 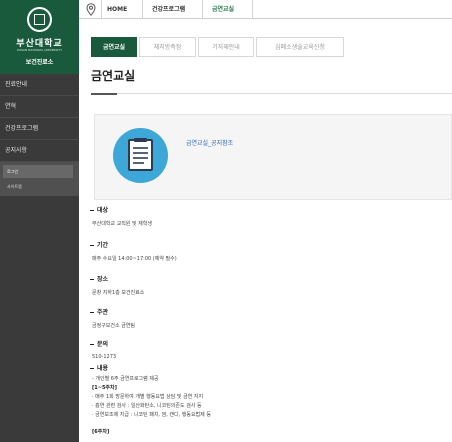 What do you see at coordinates (39, 129) in the screenshot?
I see `sidebar-item-health-program: 건강프로그램` at bounding box center [39, 129].